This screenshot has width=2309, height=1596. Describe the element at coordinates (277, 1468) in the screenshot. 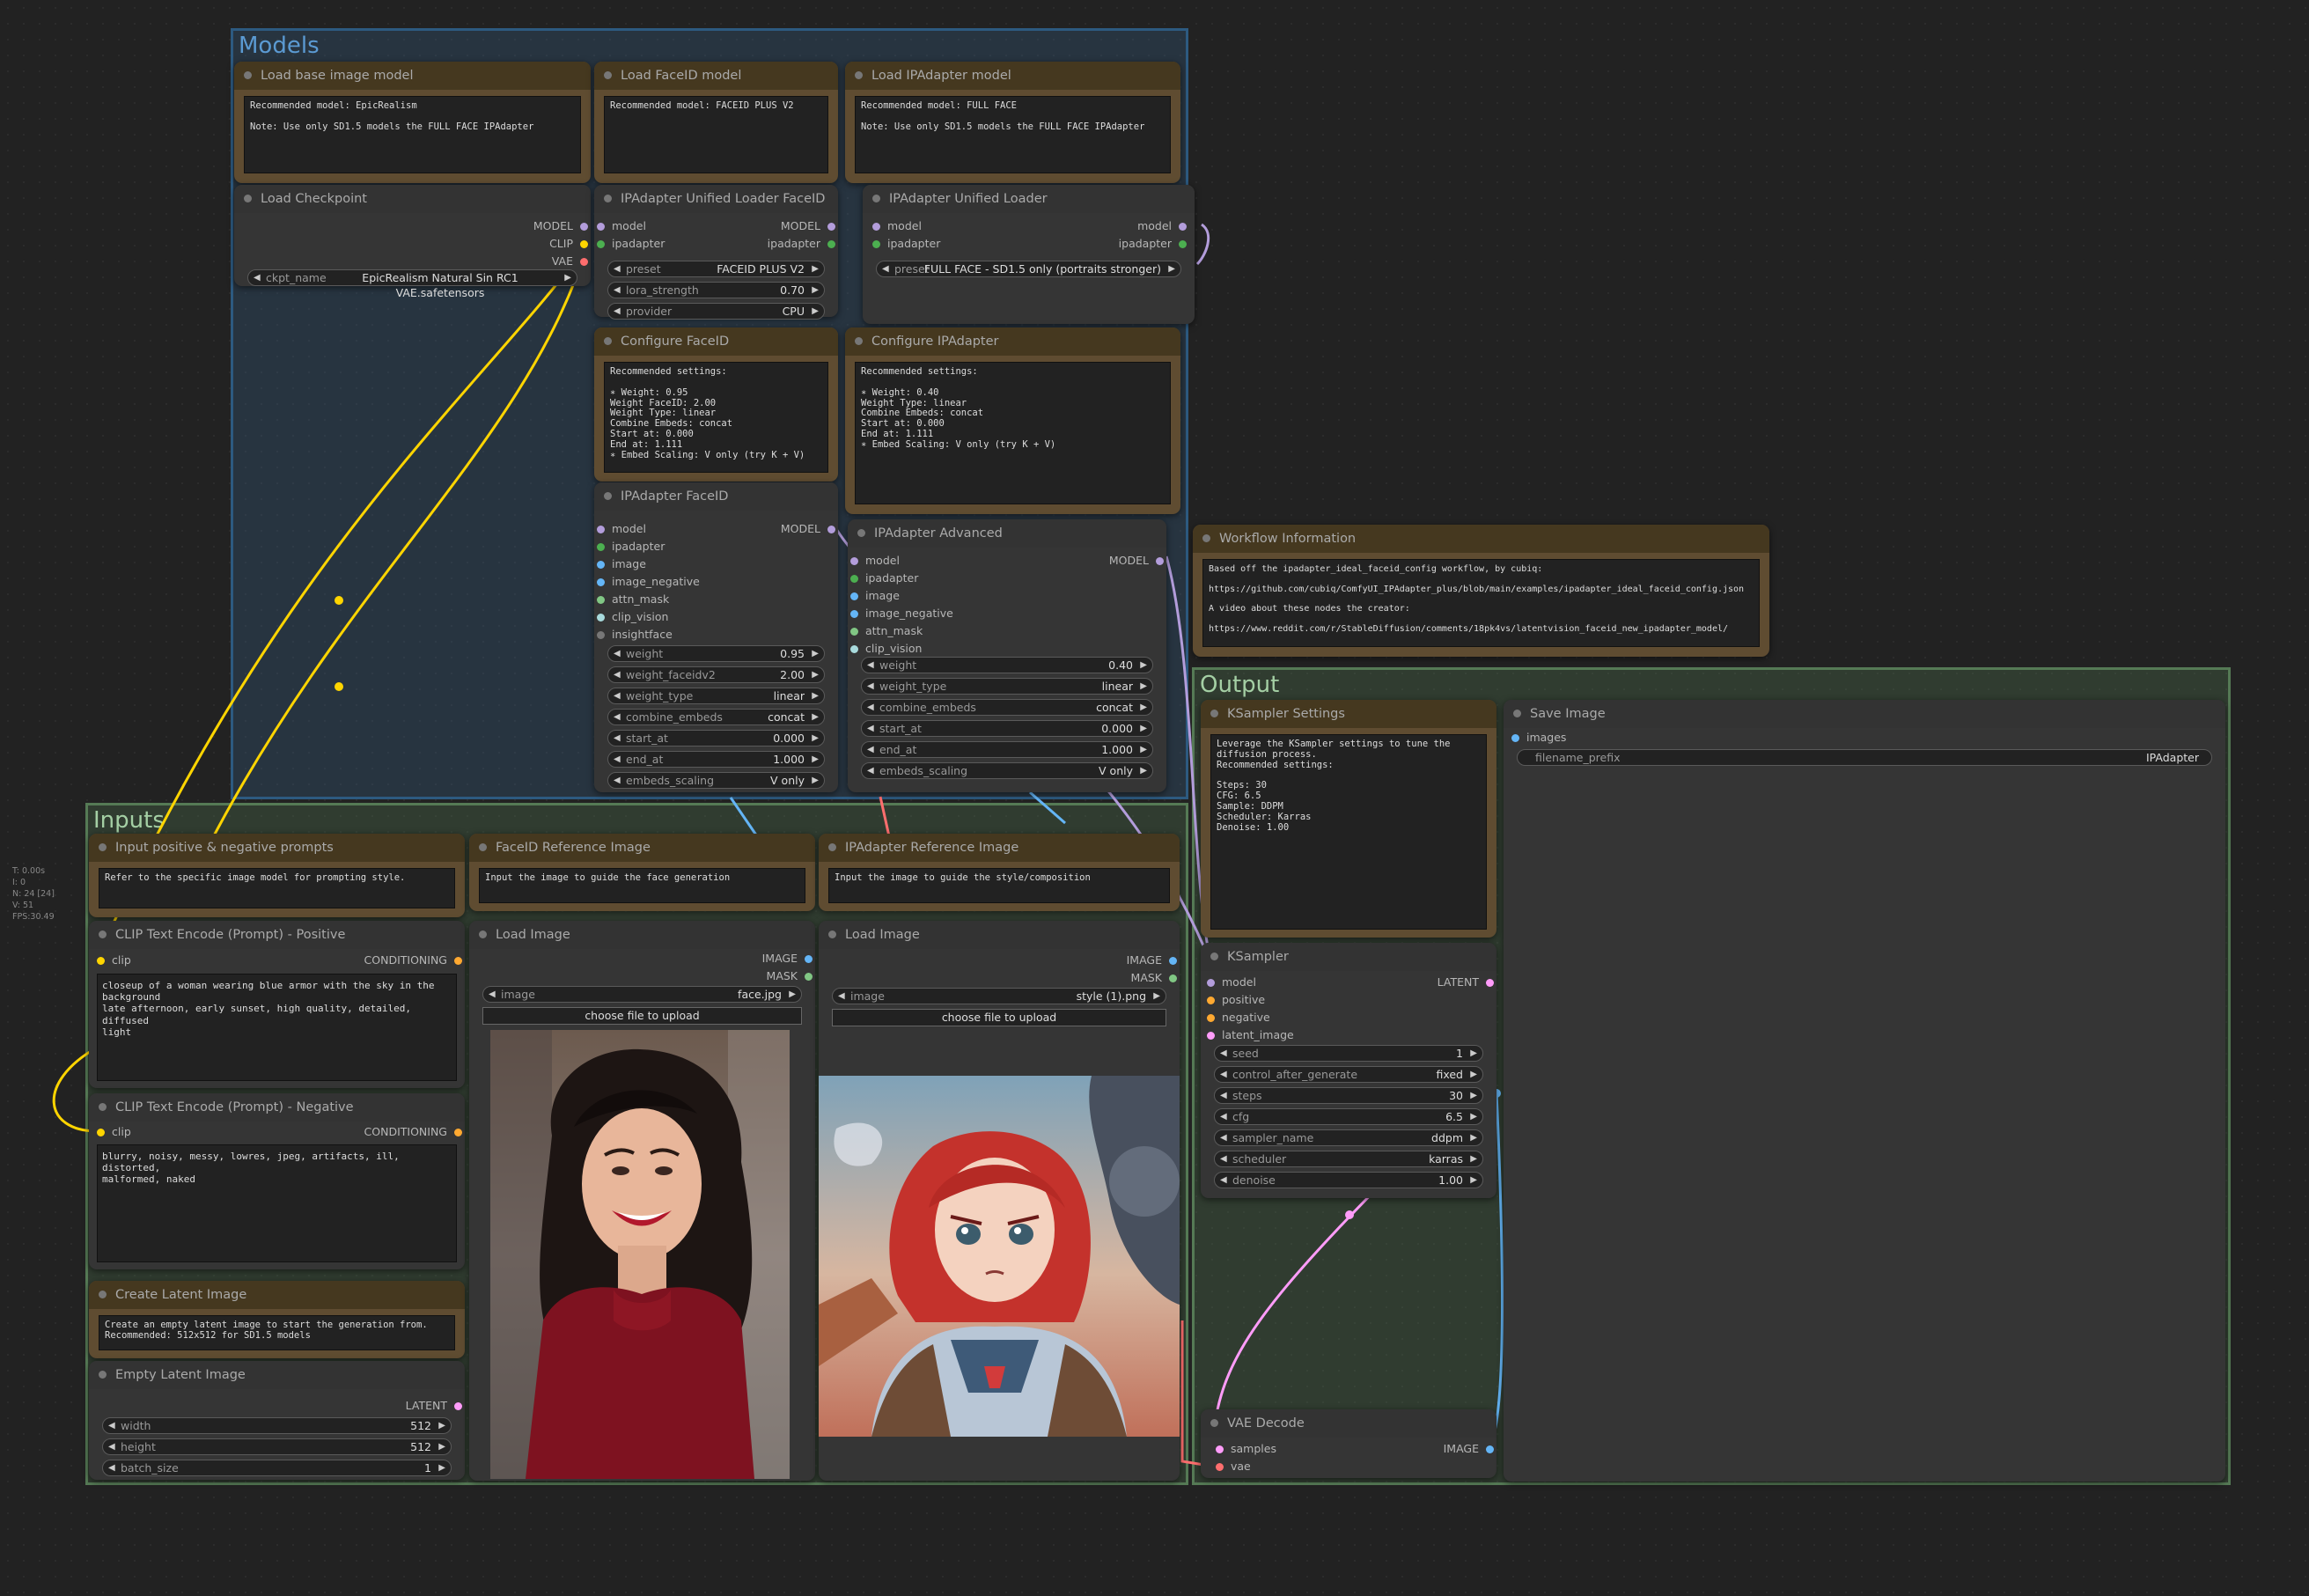

I see `widget-batch-size: ◀ batch_size 1 ▶` at that location.